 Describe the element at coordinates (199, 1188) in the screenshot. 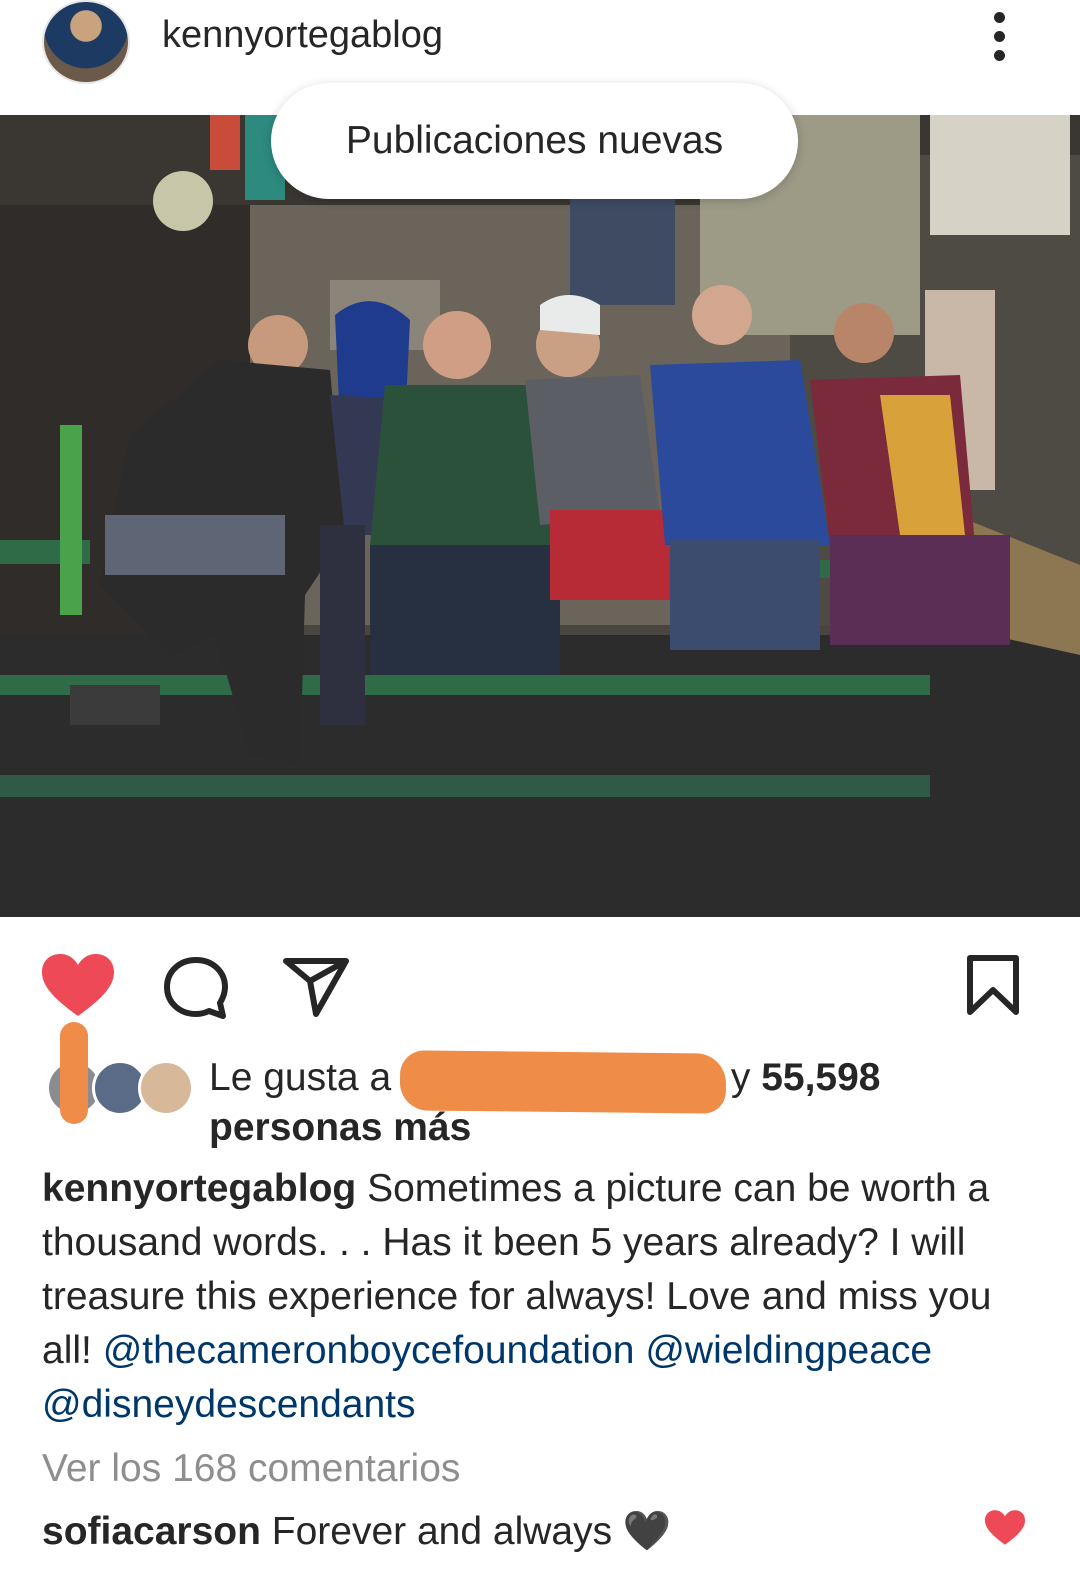

I see `caption-username: kennyortegablog` at that location.